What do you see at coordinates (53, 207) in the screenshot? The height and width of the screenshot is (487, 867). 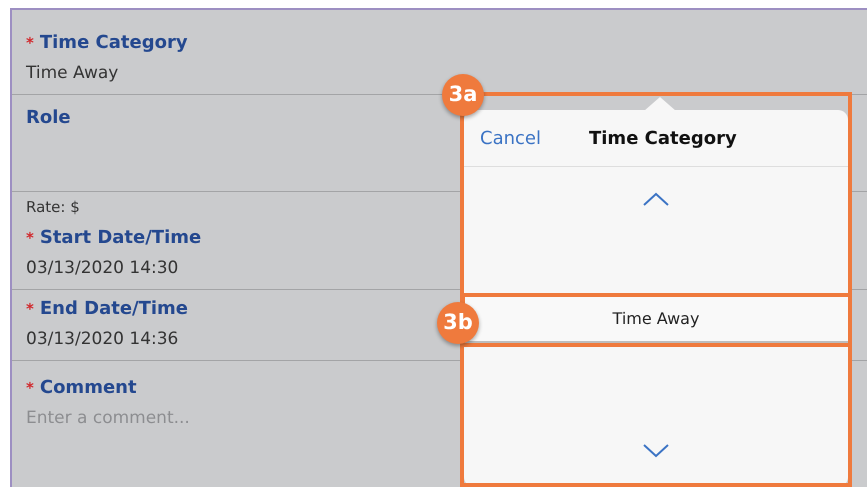 I see `rate-text: Rate: $` at bounding box center [53, 207].